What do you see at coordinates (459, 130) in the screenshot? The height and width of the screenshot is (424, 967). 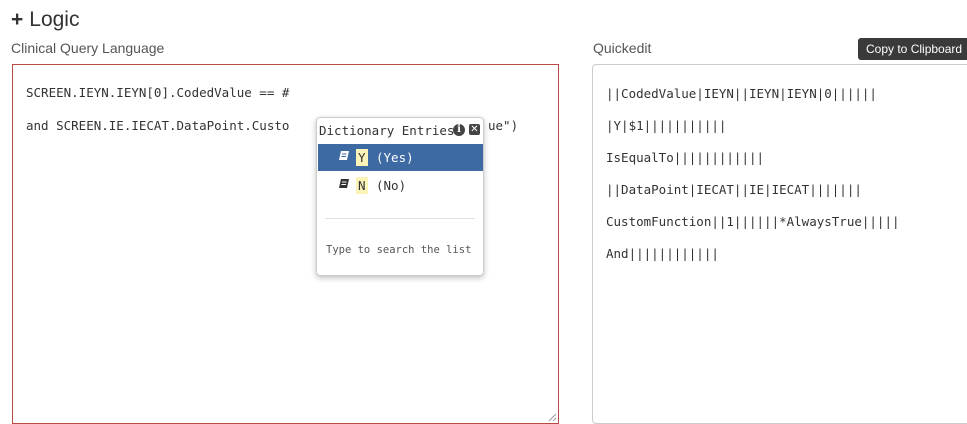 I see `info-icon: i` at bounding box center [459, 130].